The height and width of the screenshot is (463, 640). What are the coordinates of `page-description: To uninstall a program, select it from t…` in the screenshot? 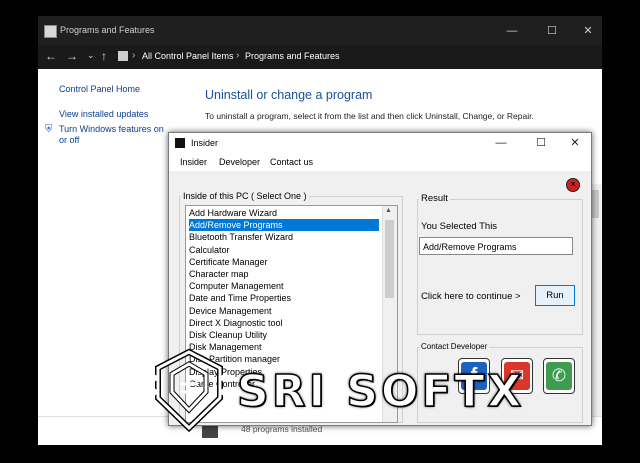 It's located at (369, 116).